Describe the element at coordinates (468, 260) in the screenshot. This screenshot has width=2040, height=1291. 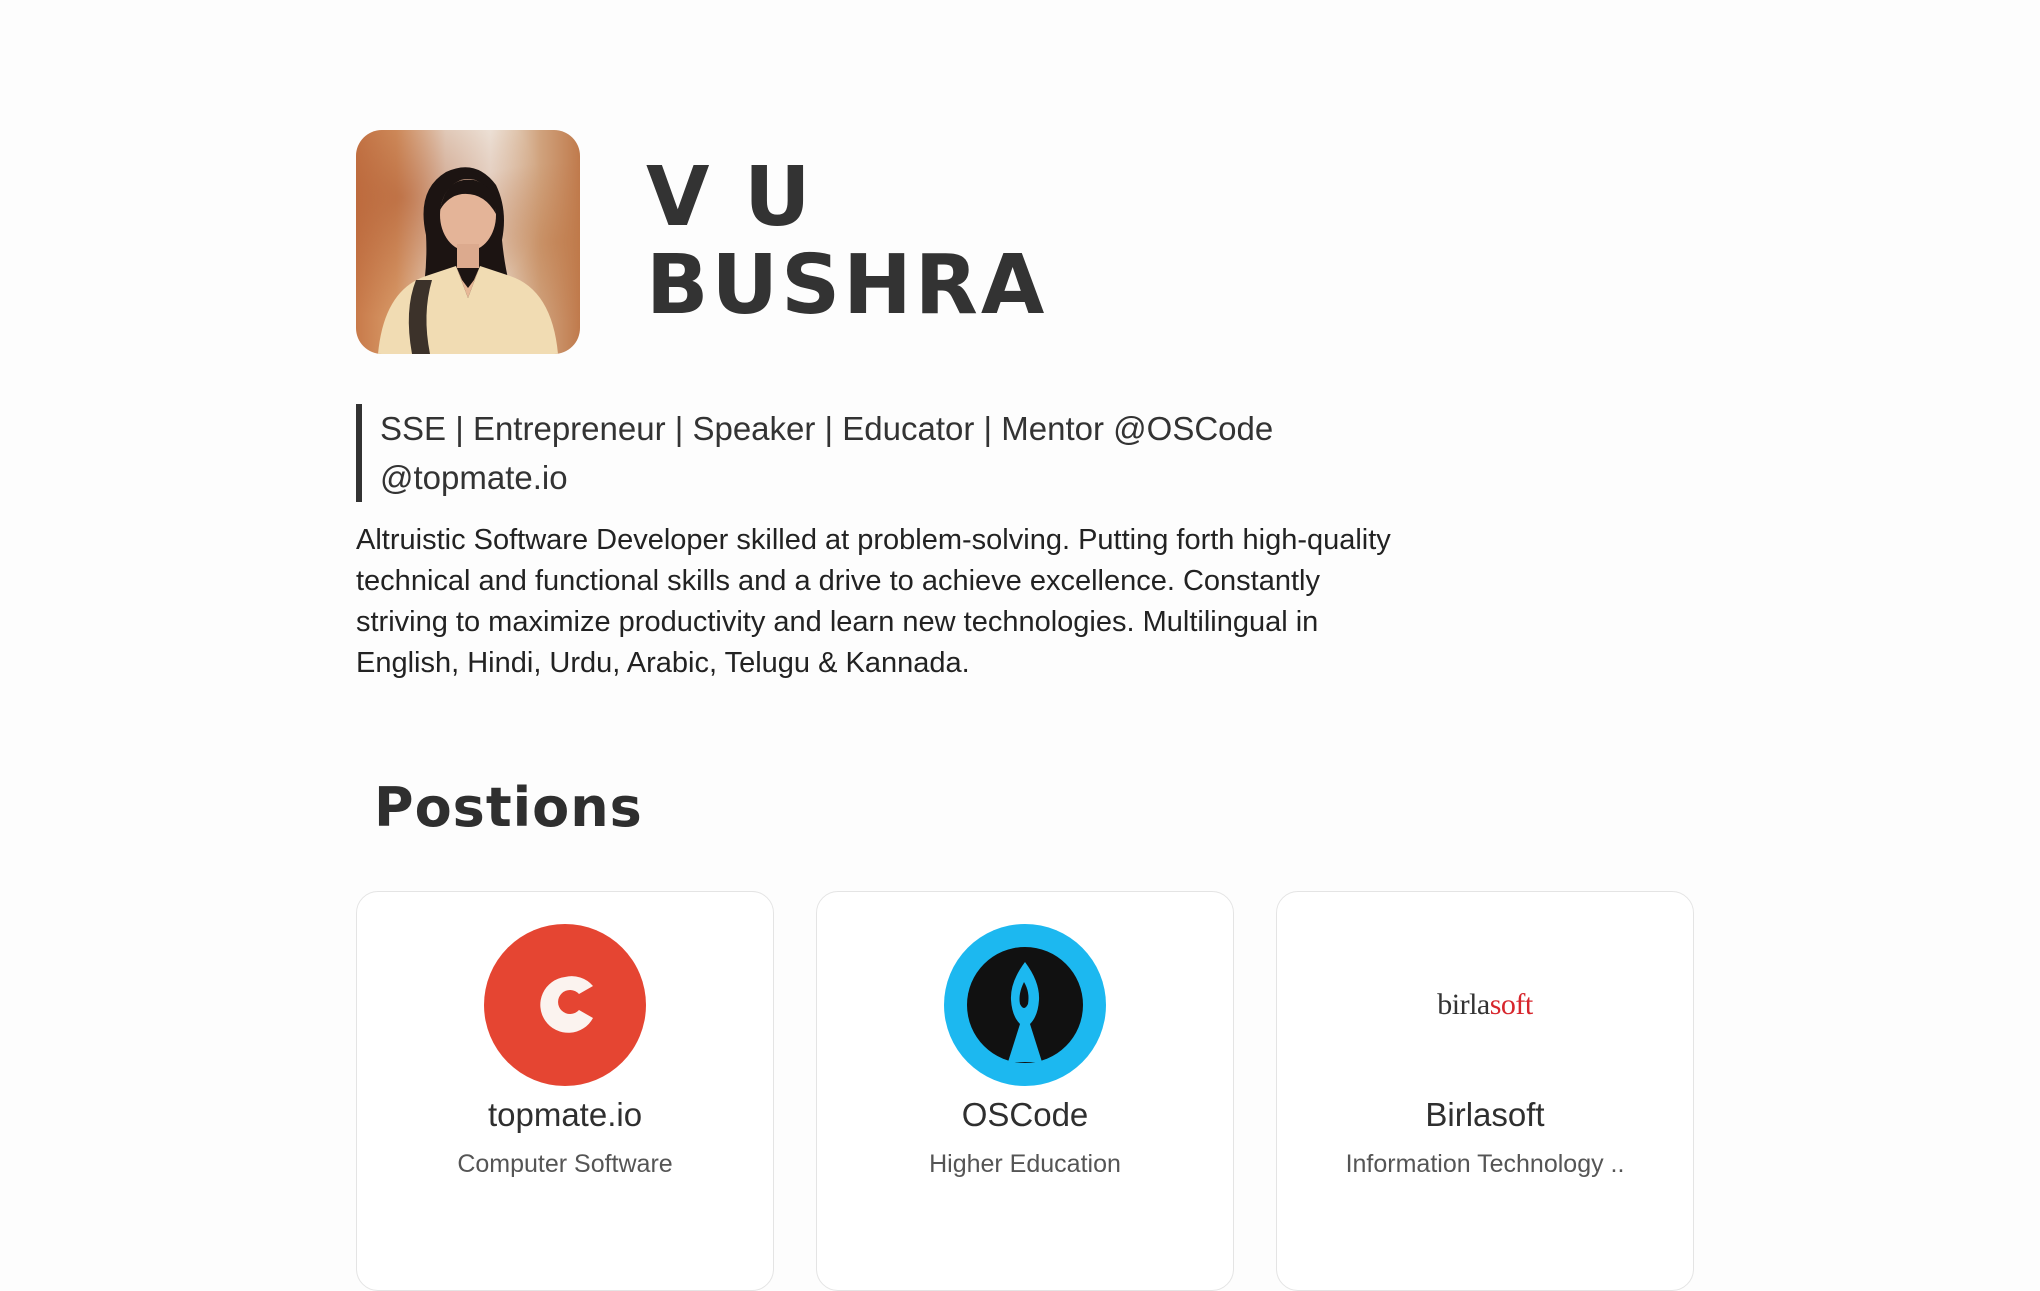
I see `person-photo-icon` at that location.